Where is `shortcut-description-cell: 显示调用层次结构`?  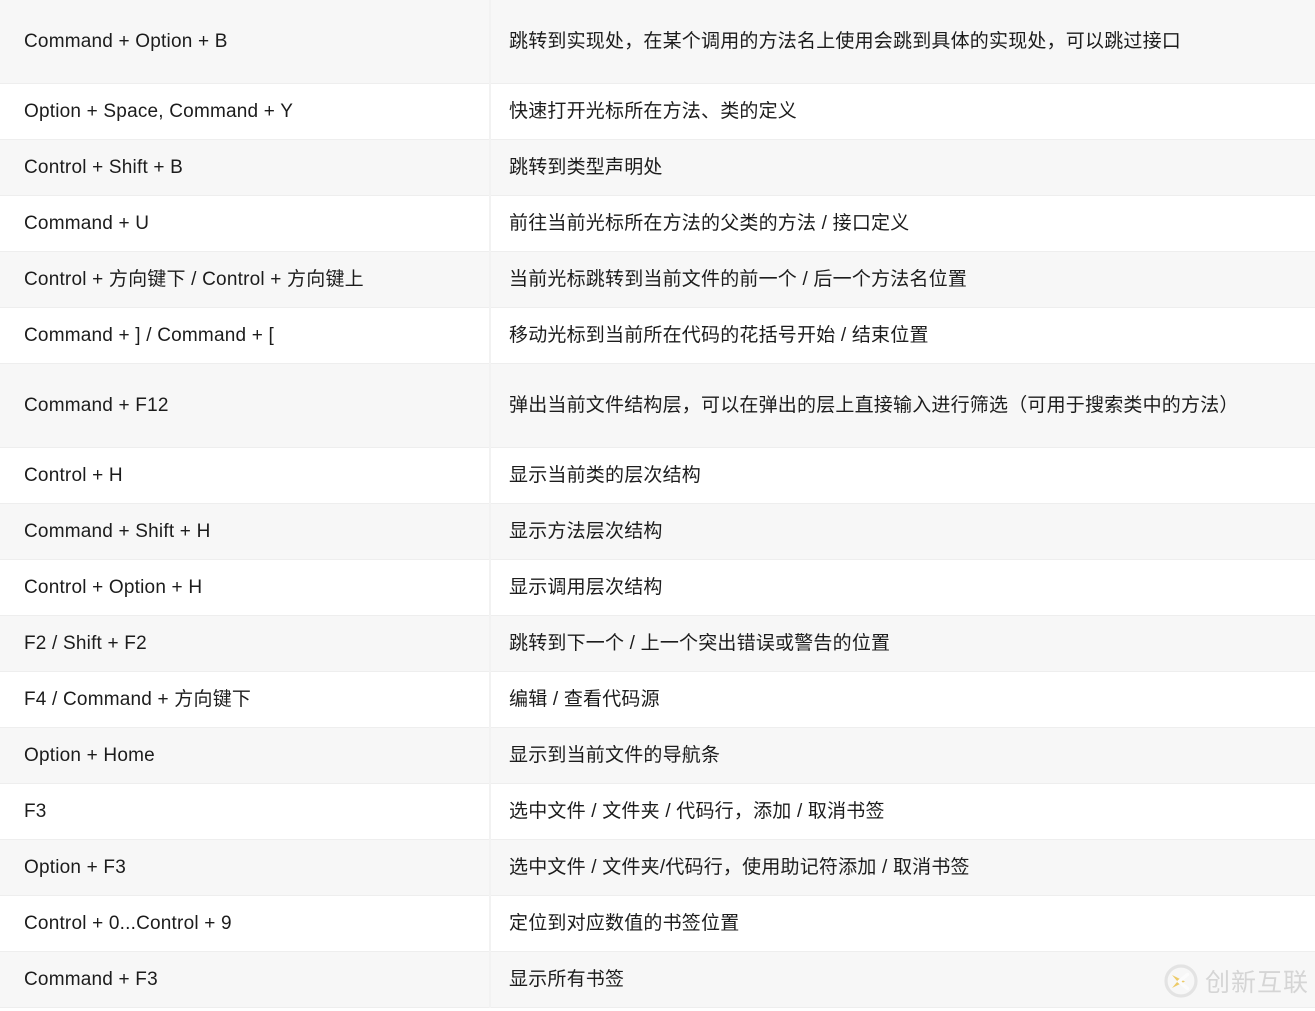
shortcut-description-cell: 显示调用层次结构 is located at coordinates (902, 587).